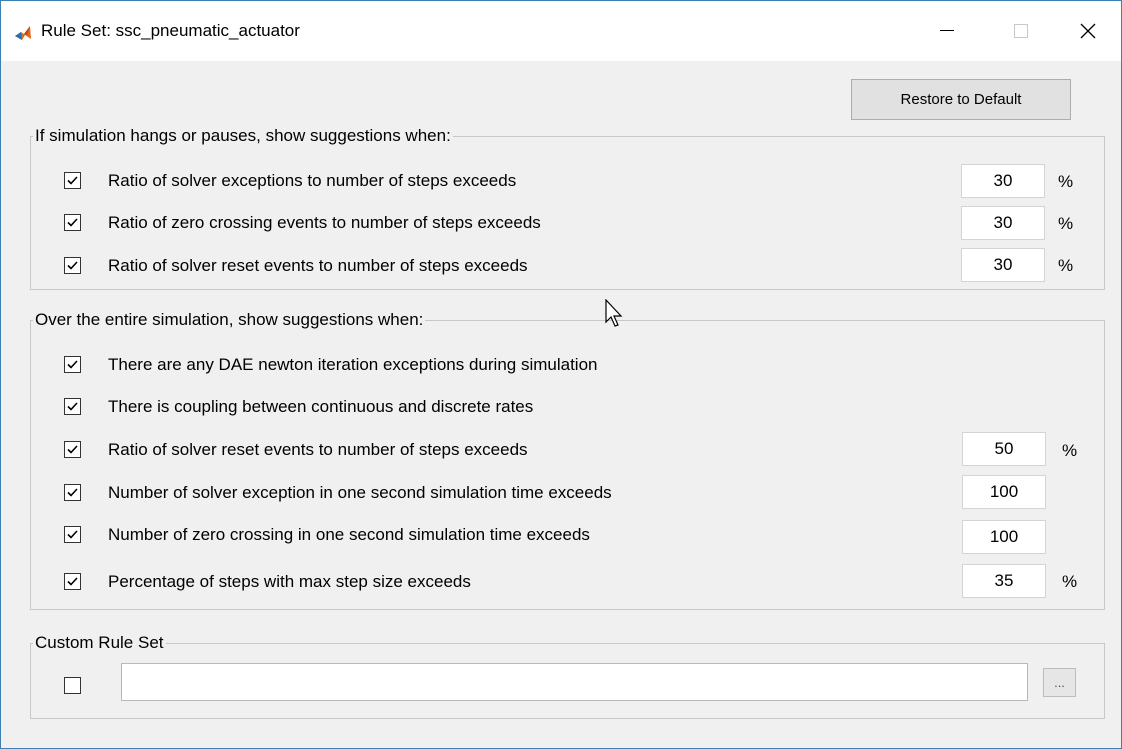  I want to click on hangs-row-1-checkbox, so click(72, 180).